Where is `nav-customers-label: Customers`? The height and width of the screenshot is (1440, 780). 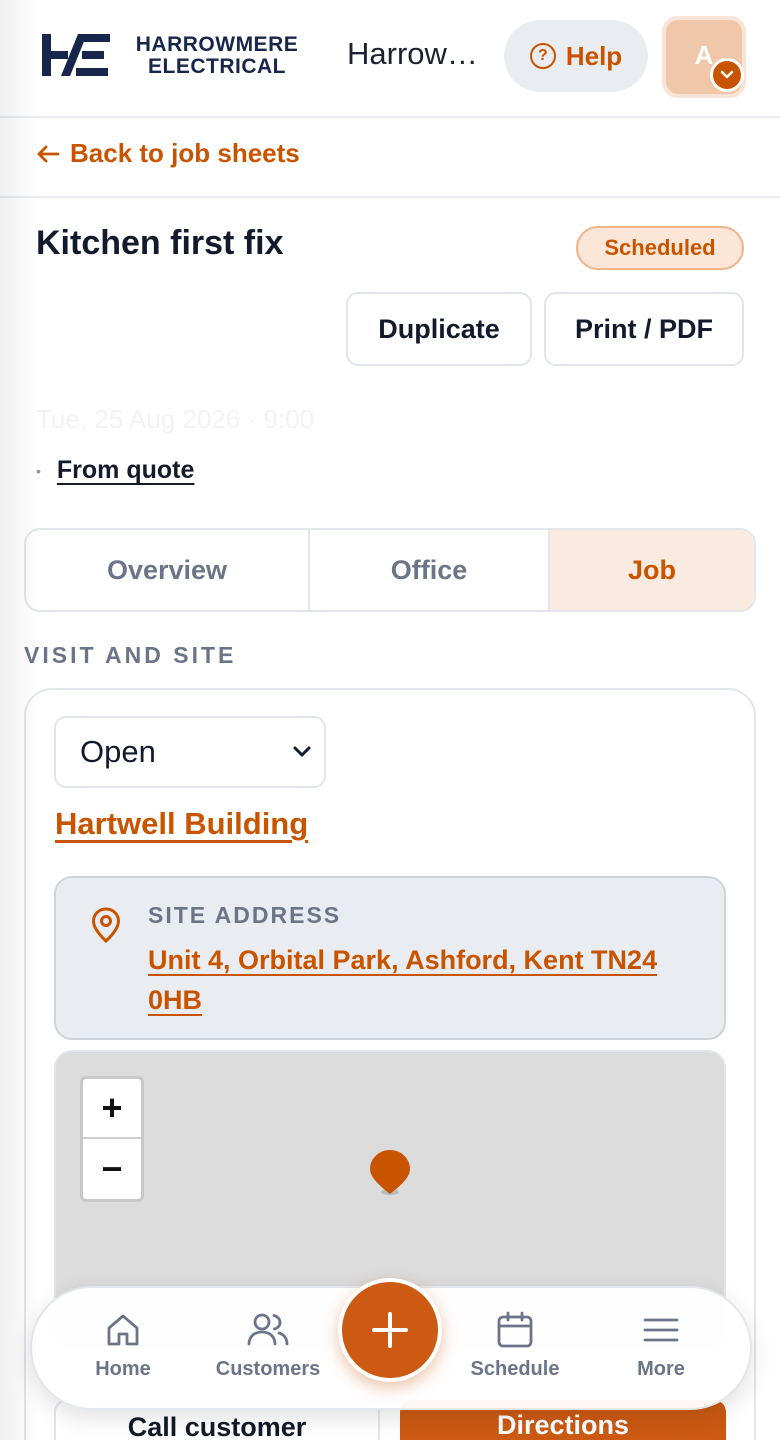
nav-customers-label: Customers is located at coordinates (268, 1369).